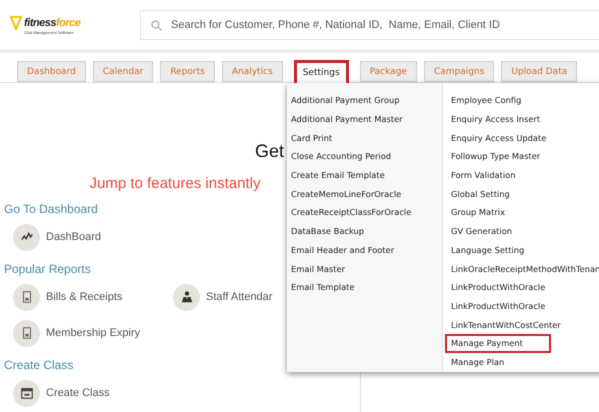 The image size is (599, 412). Describe the element at coordinates (481, 194) in the screenshot. I see `menu-item: Global Setting` at that location.